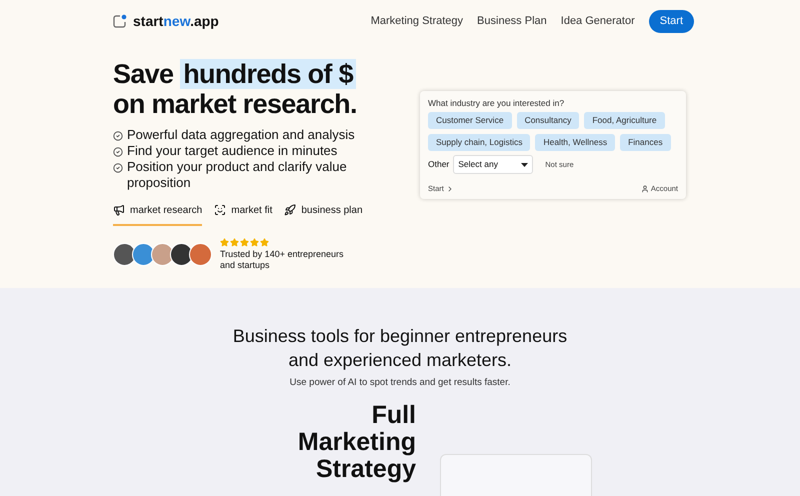 The width and height of the screenshot is (800, 496). I want to click on nav-link: Idea Generator, so click(597, 21).